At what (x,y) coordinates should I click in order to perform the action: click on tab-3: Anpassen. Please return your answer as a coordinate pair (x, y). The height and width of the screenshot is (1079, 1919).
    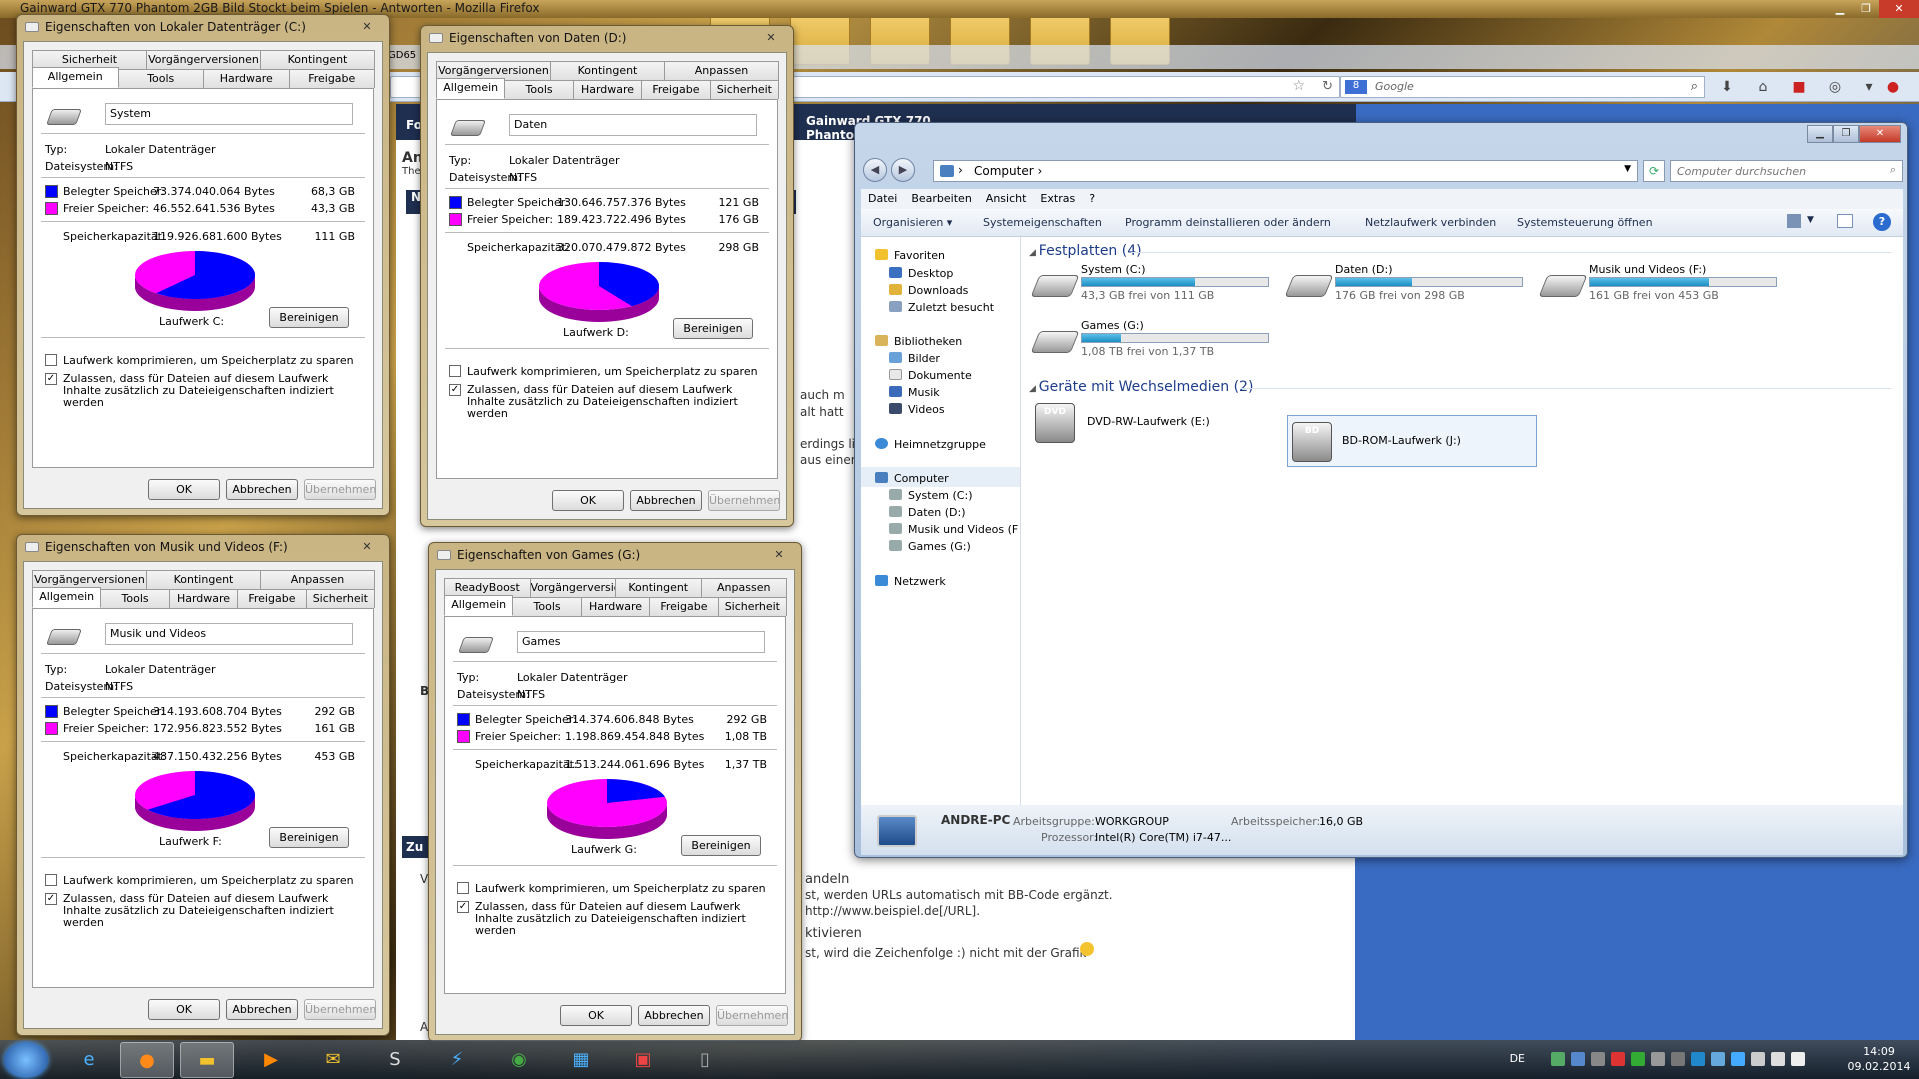
    Looking at the image, I should click on (743, 587).